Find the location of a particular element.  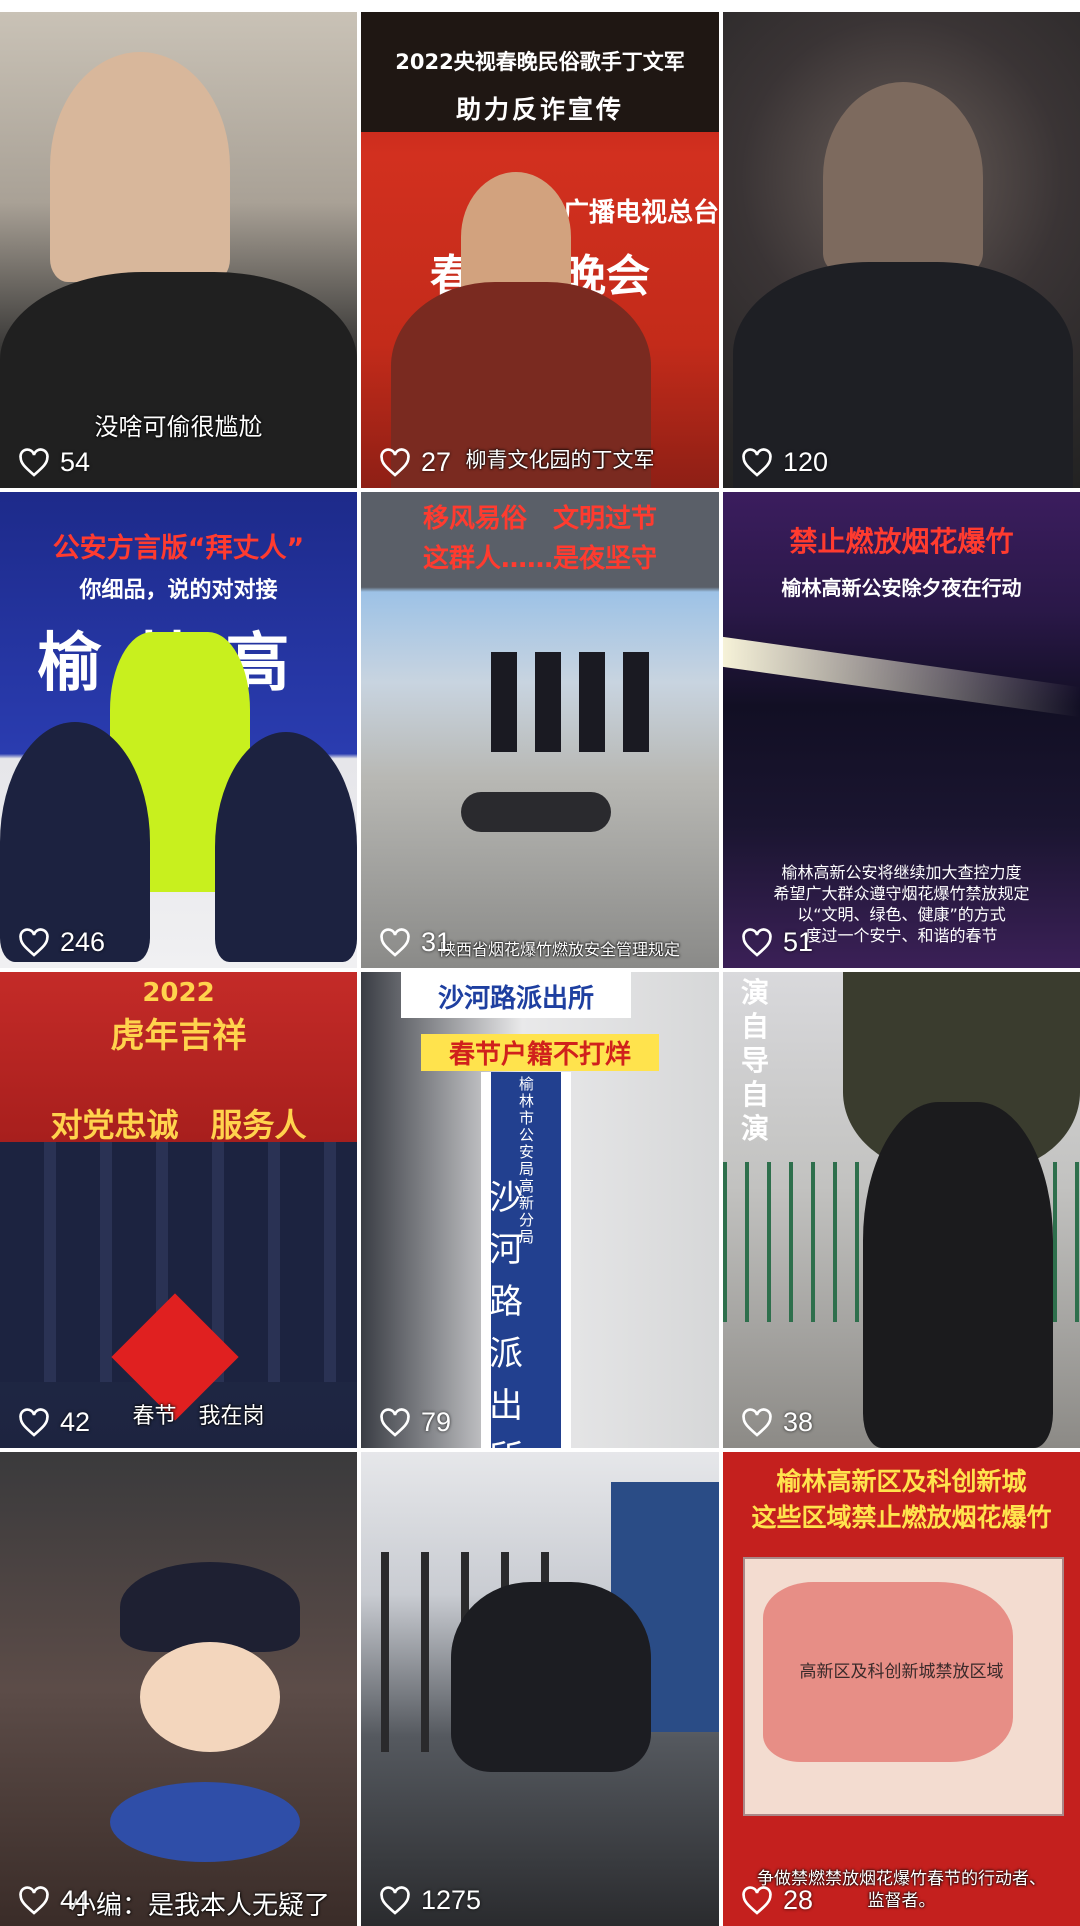

banner-title: 2022央视春晚民俗歌手丁文军 is located at coordinates (540, 62).